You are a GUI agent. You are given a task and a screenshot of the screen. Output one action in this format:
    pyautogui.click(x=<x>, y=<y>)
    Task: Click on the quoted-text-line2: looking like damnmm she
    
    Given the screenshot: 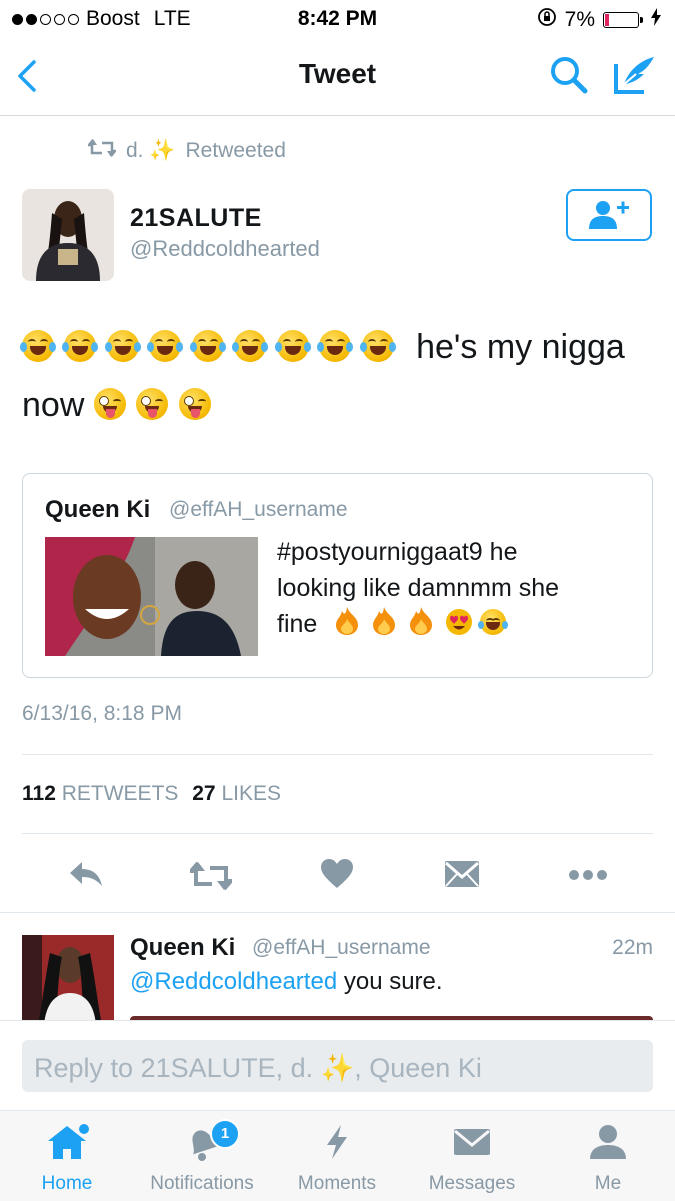 What is the action you would take?
    pyautogui.click(x=418, y=588)
    